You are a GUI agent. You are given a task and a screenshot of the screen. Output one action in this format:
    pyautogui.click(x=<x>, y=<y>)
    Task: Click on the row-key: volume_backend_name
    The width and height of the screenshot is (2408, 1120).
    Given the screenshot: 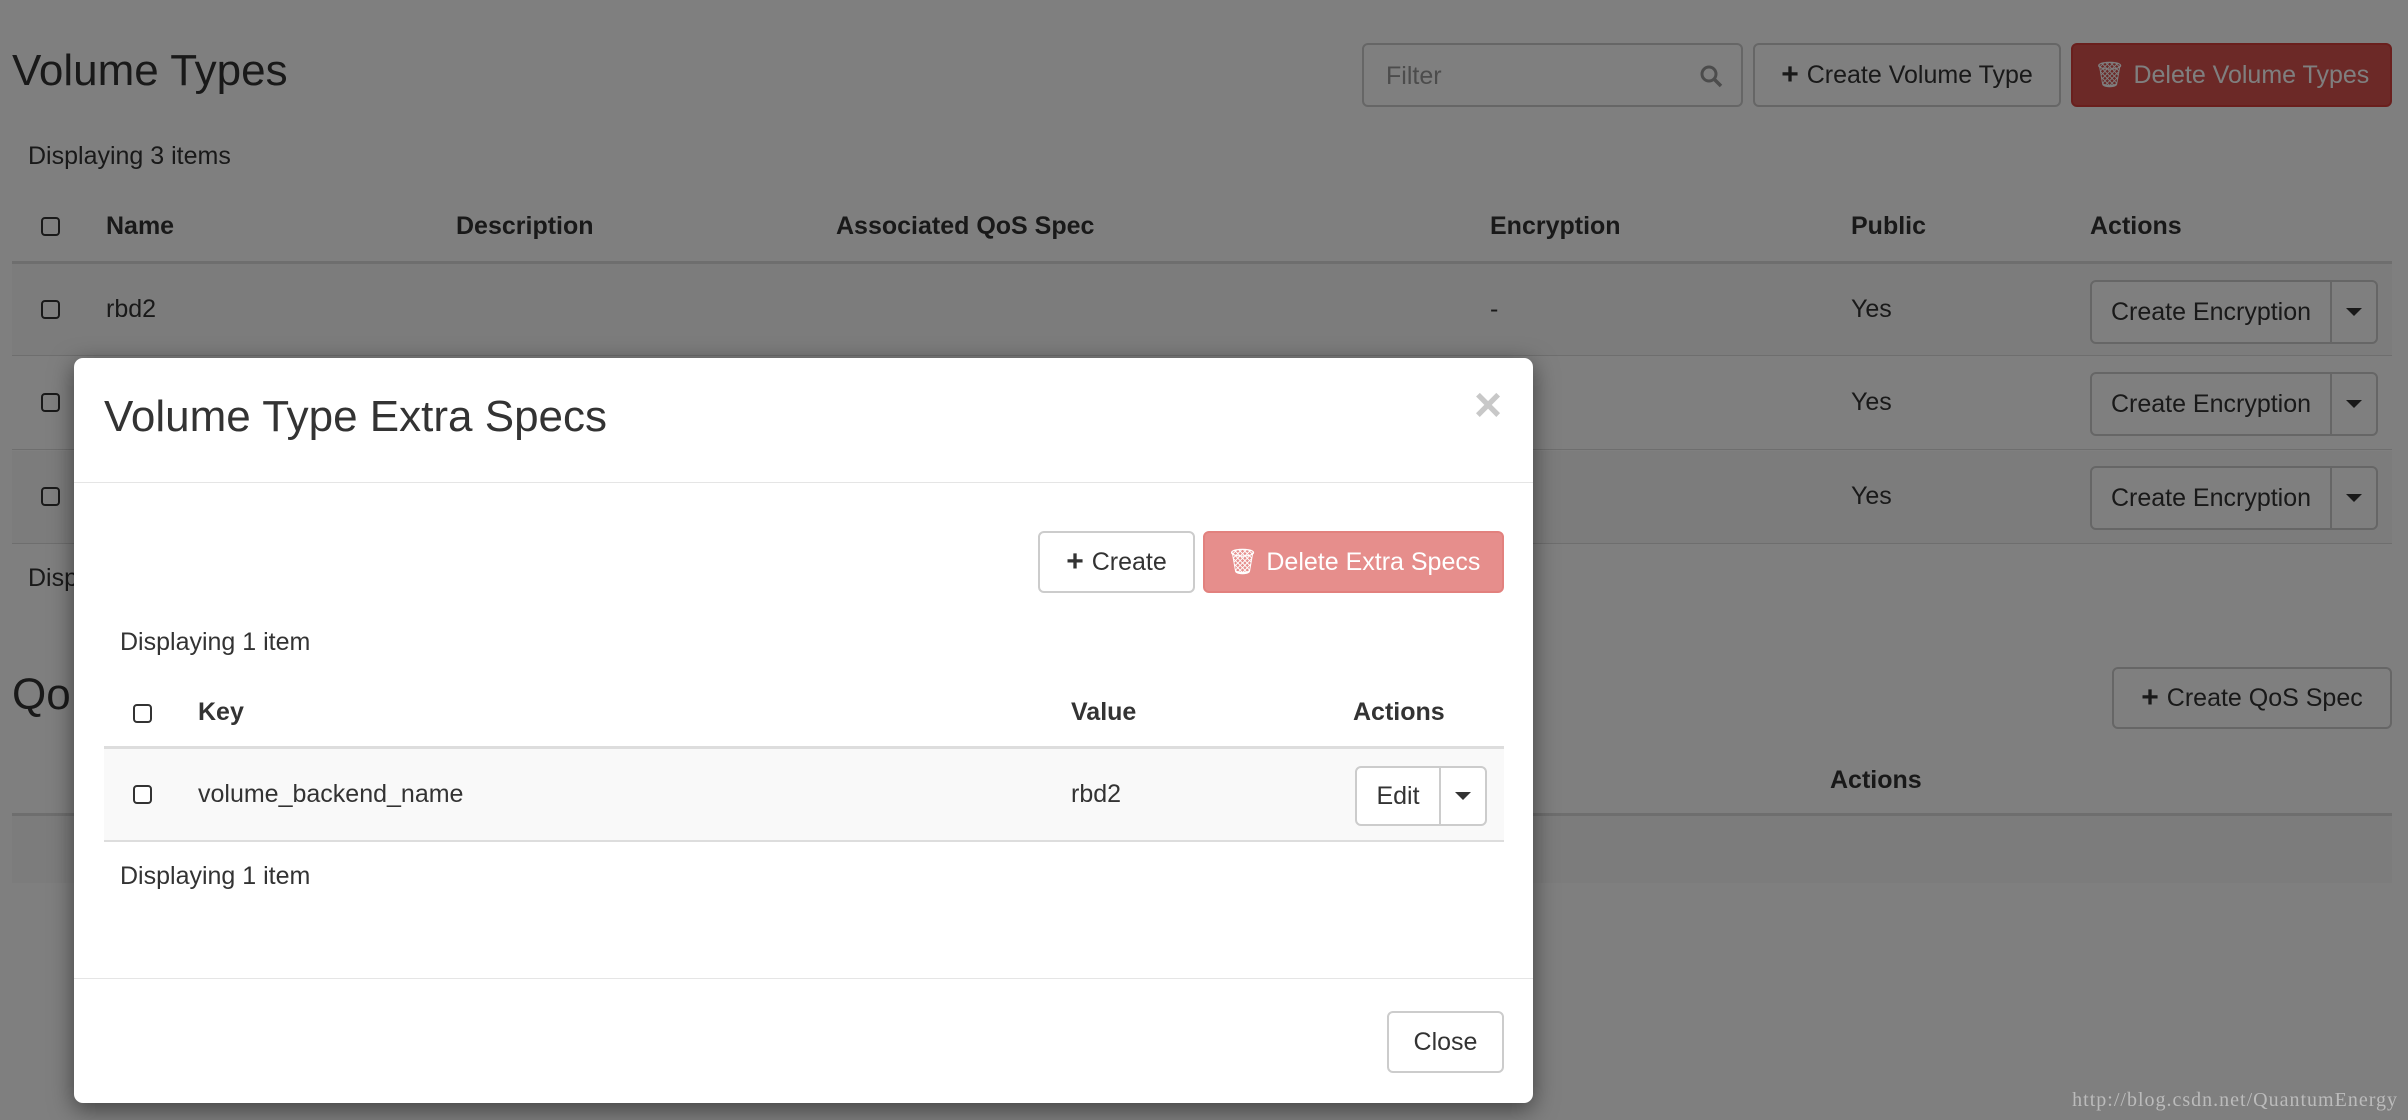 What is the action you would take?
    pyautogui.click(x=331, y=794)
    